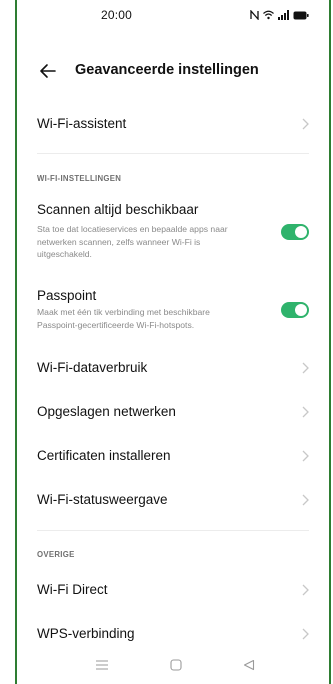 The width and height of the screenshot is (333, 684). Describe the element at coordinates (249, 667) in the screenshot. I see `back-triangle-icon` at that location.